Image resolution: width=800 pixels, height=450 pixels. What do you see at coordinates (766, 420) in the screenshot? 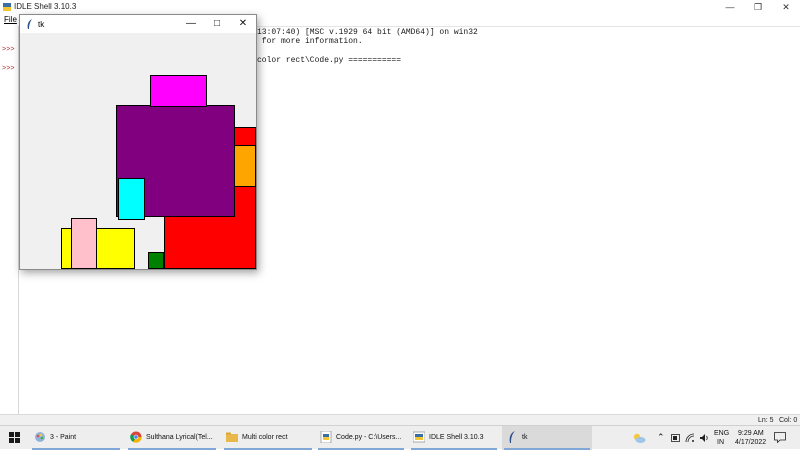
I see `status-line: Ln: 5` at bounding box center [766, 420].